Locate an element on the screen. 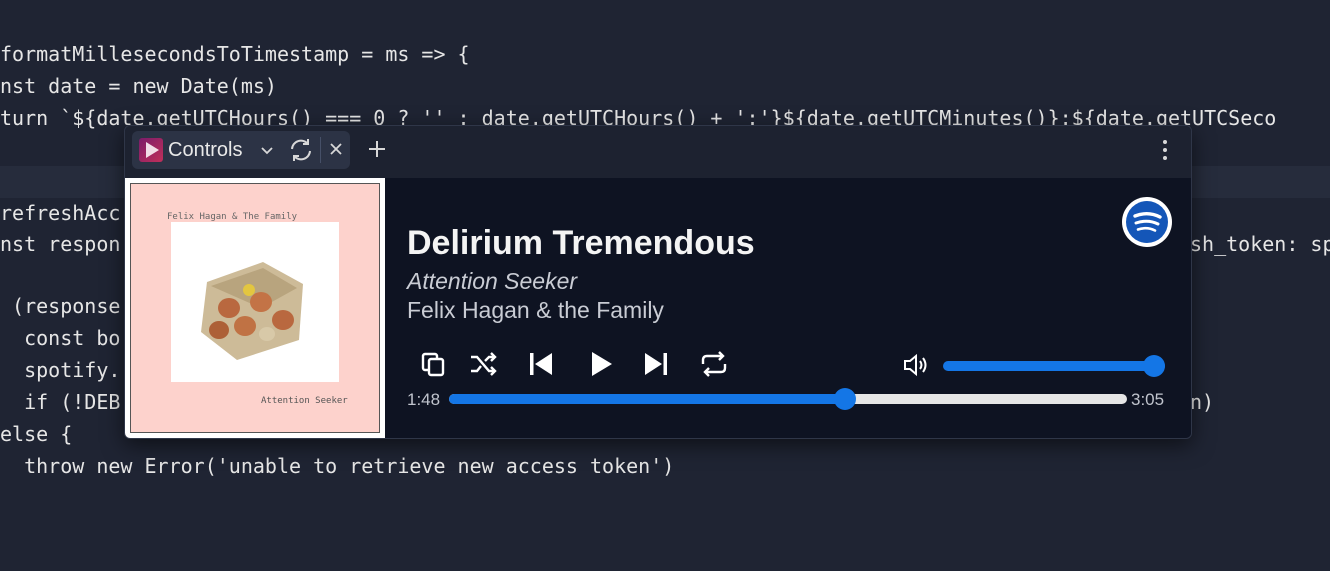 The image size is (1330, 571). more-vertical-icon is located at coordinates (1165, 152).